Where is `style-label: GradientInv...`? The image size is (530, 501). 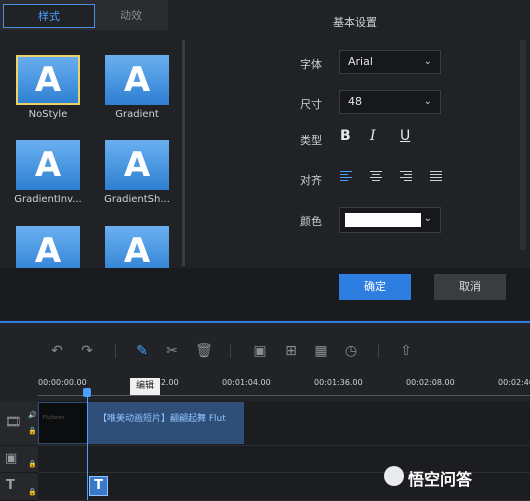
style-label: GradientInv... is located at coordinates (48, 199).